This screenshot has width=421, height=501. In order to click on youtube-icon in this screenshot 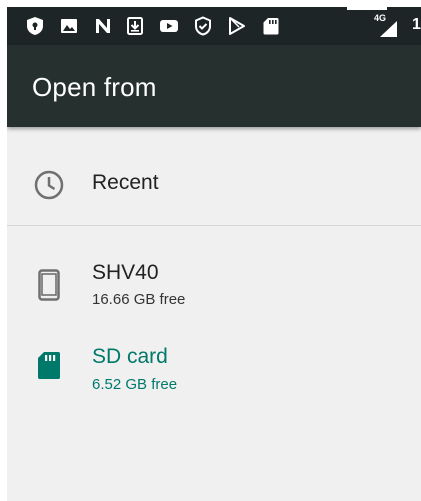, I will do `click(169, 26)`.